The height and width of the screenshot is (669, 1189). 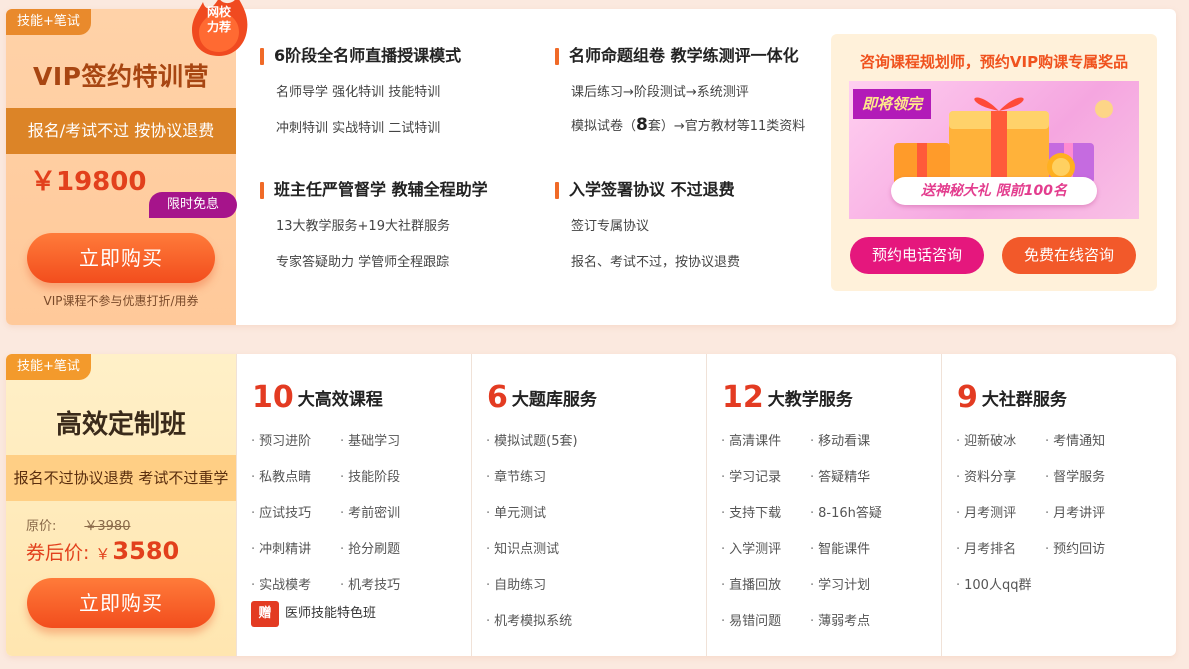 I want to click on feature-line: 课后练习→阶段测试→系统测评, so click(x=660, y=92).